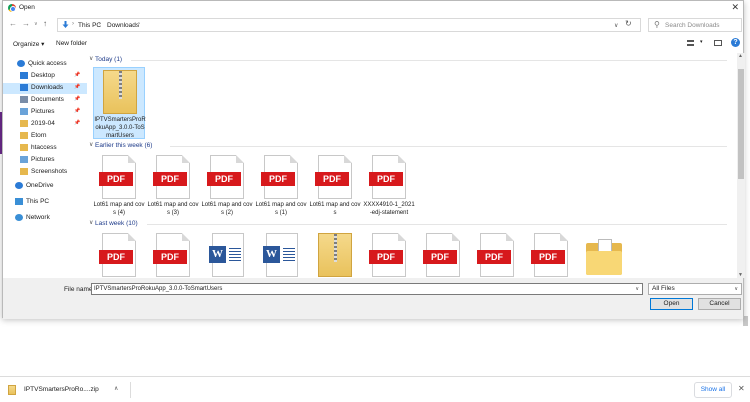  I want to click on folder-shape, so click(604, 257).